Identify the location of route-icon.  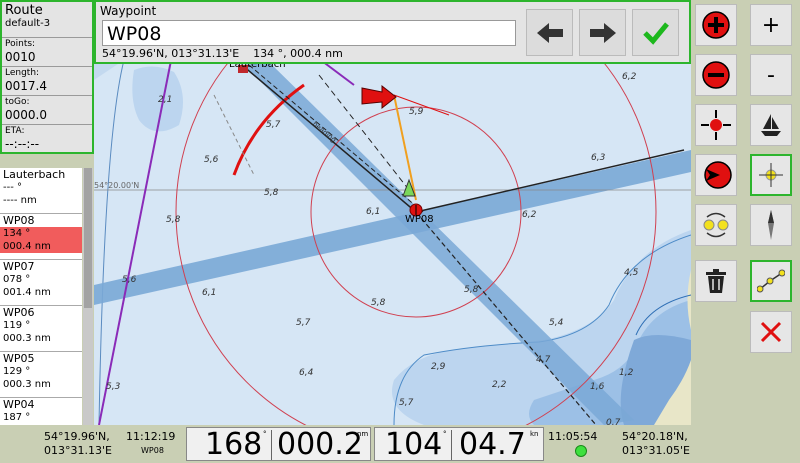
(771, 281).